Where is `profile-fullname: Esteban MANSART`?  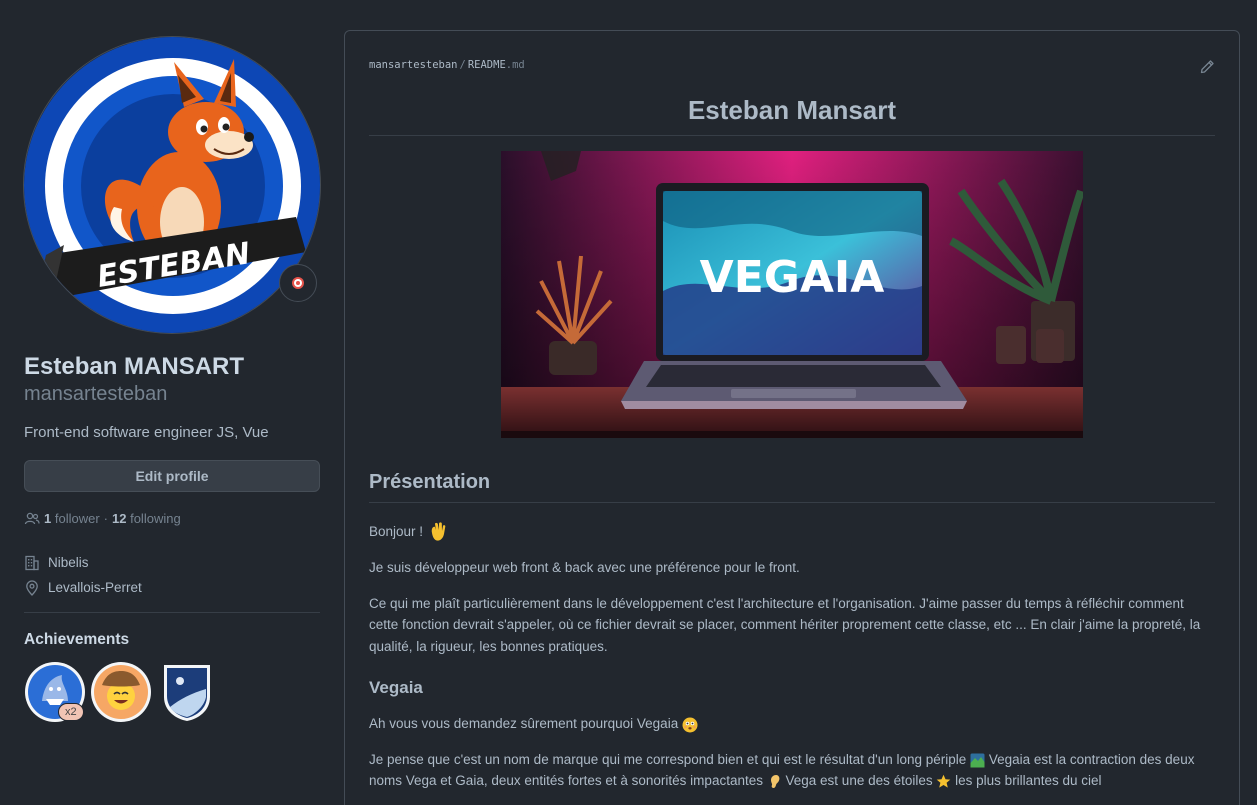
profile-fullname: Esteban MANSART is located at coordinates (134, 366).